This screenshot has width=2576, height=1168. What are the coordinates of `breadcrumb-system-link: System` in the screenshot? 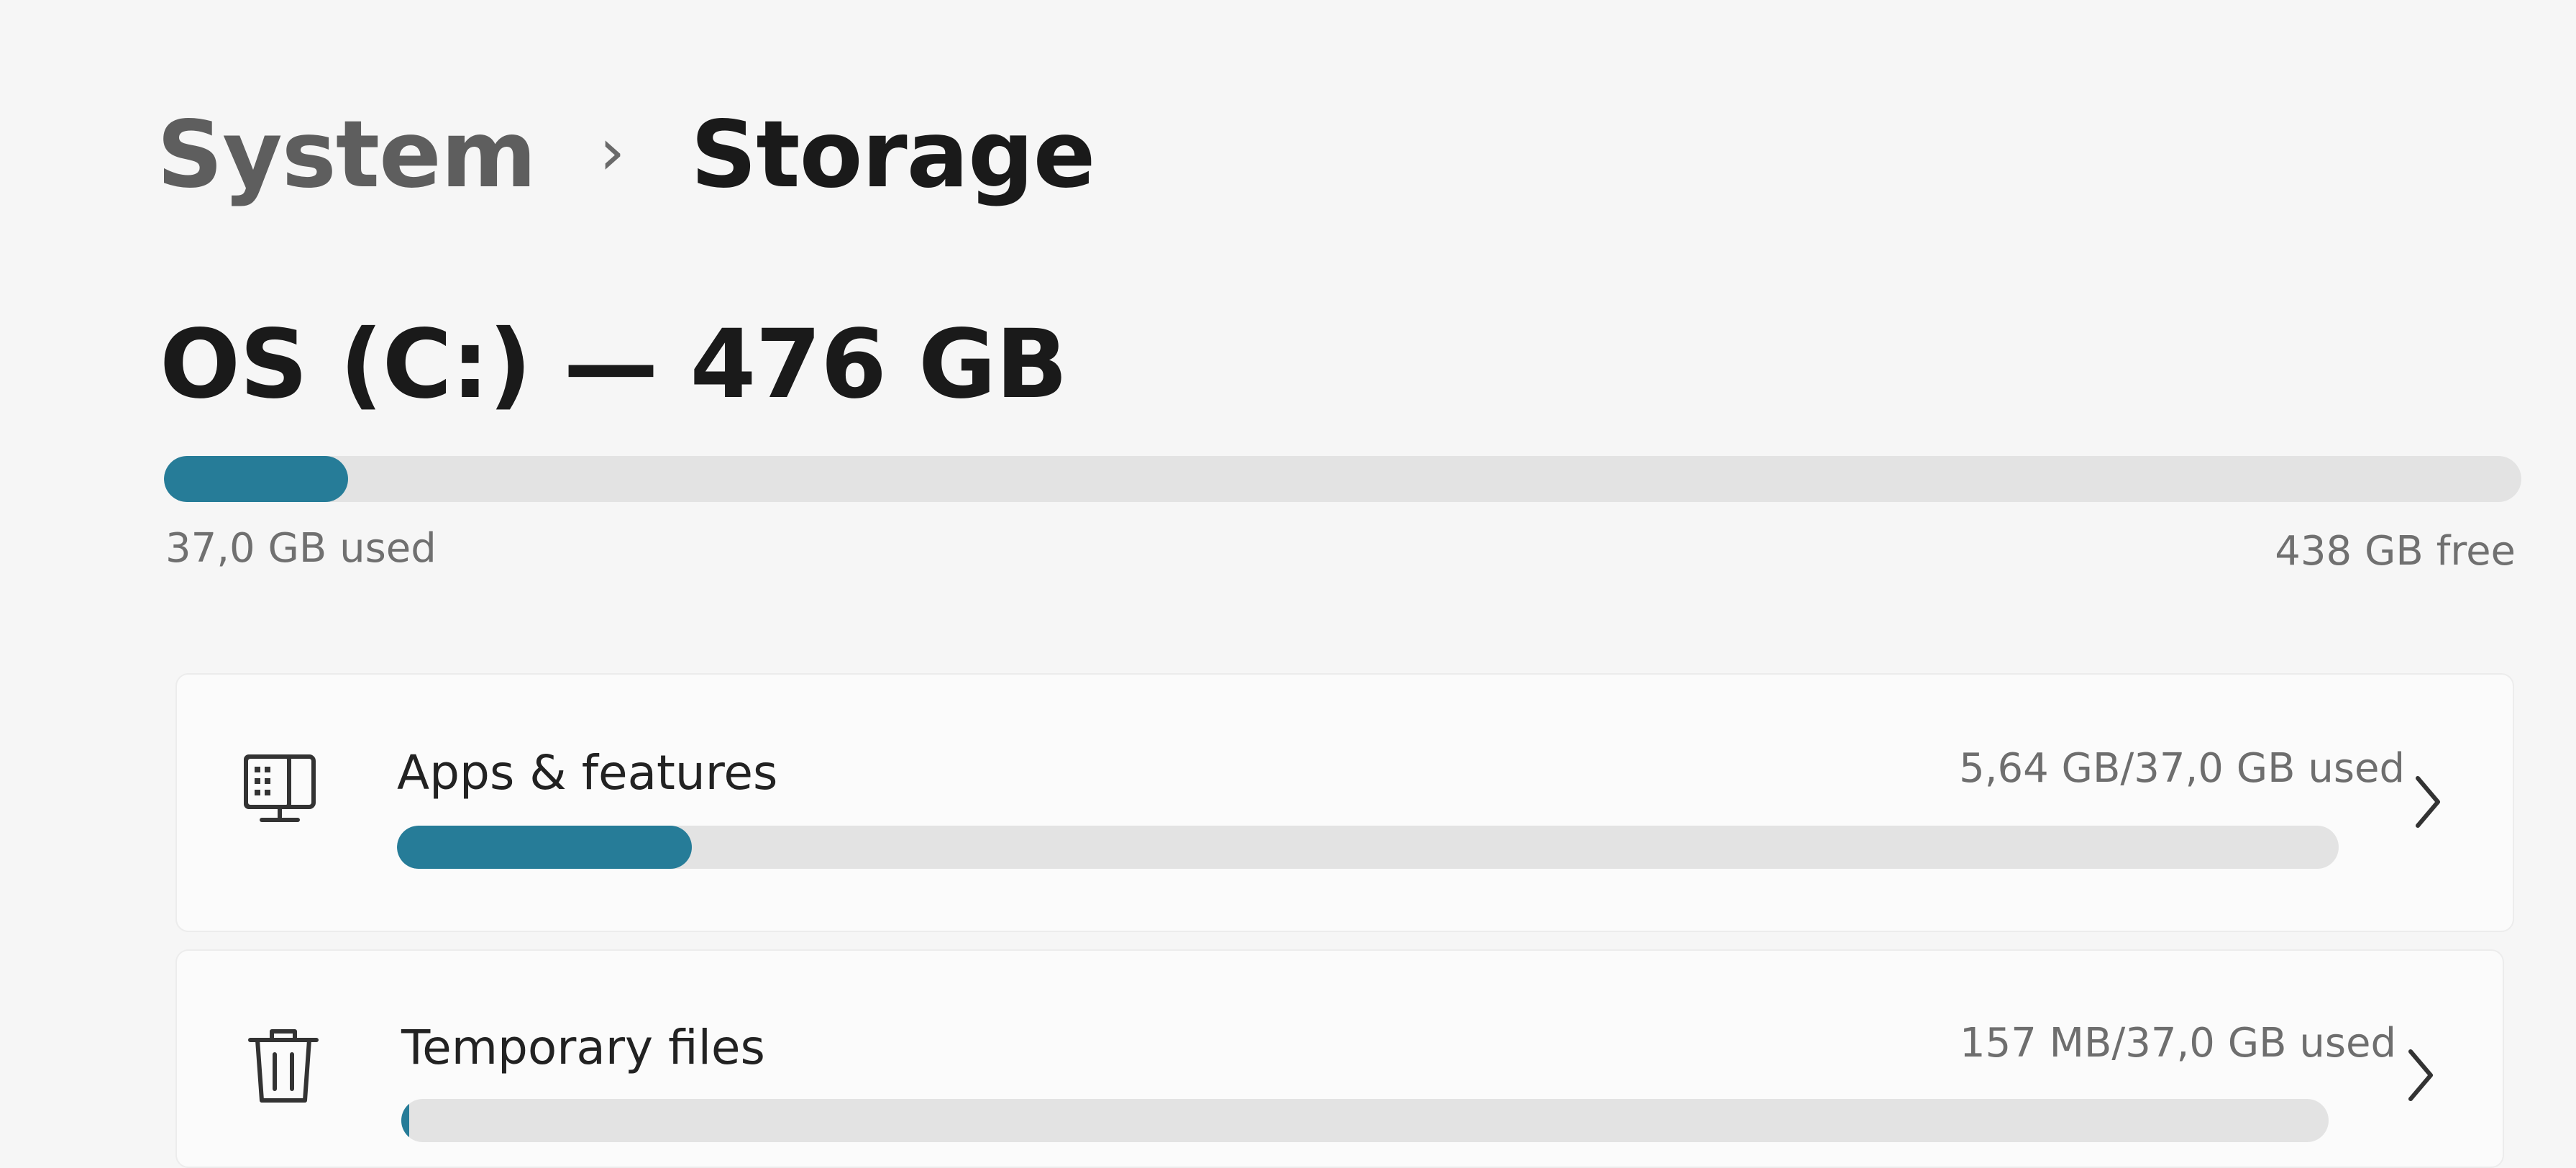 It's located at (346, 155).